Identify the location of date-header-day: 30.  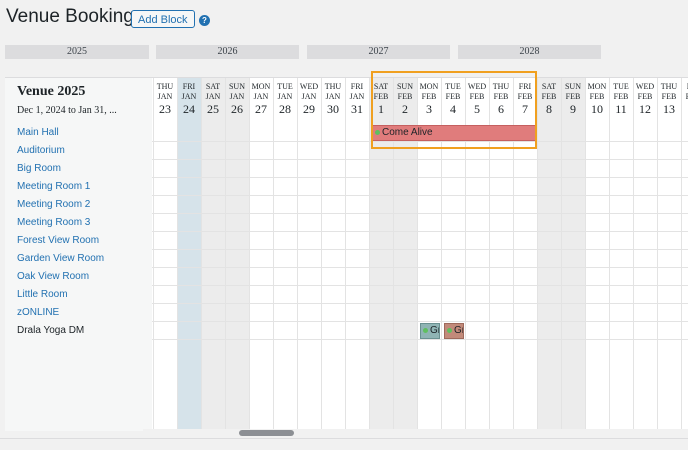
(333, 109).